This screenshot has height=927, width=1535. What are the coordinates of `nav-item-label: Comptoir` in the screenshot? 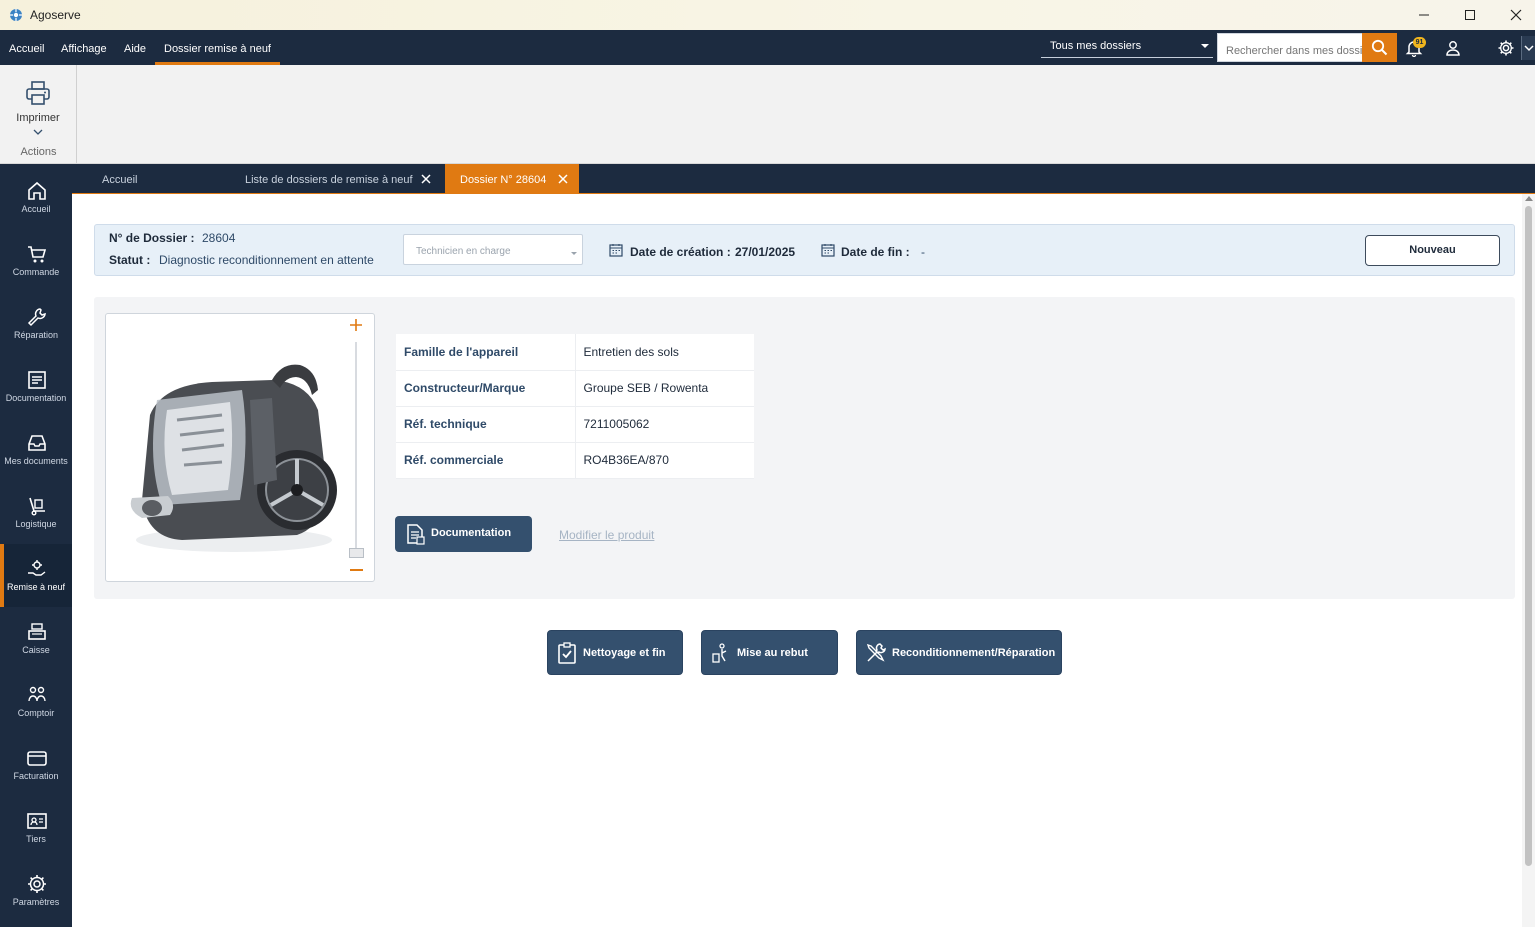 It's located at (36, 713).